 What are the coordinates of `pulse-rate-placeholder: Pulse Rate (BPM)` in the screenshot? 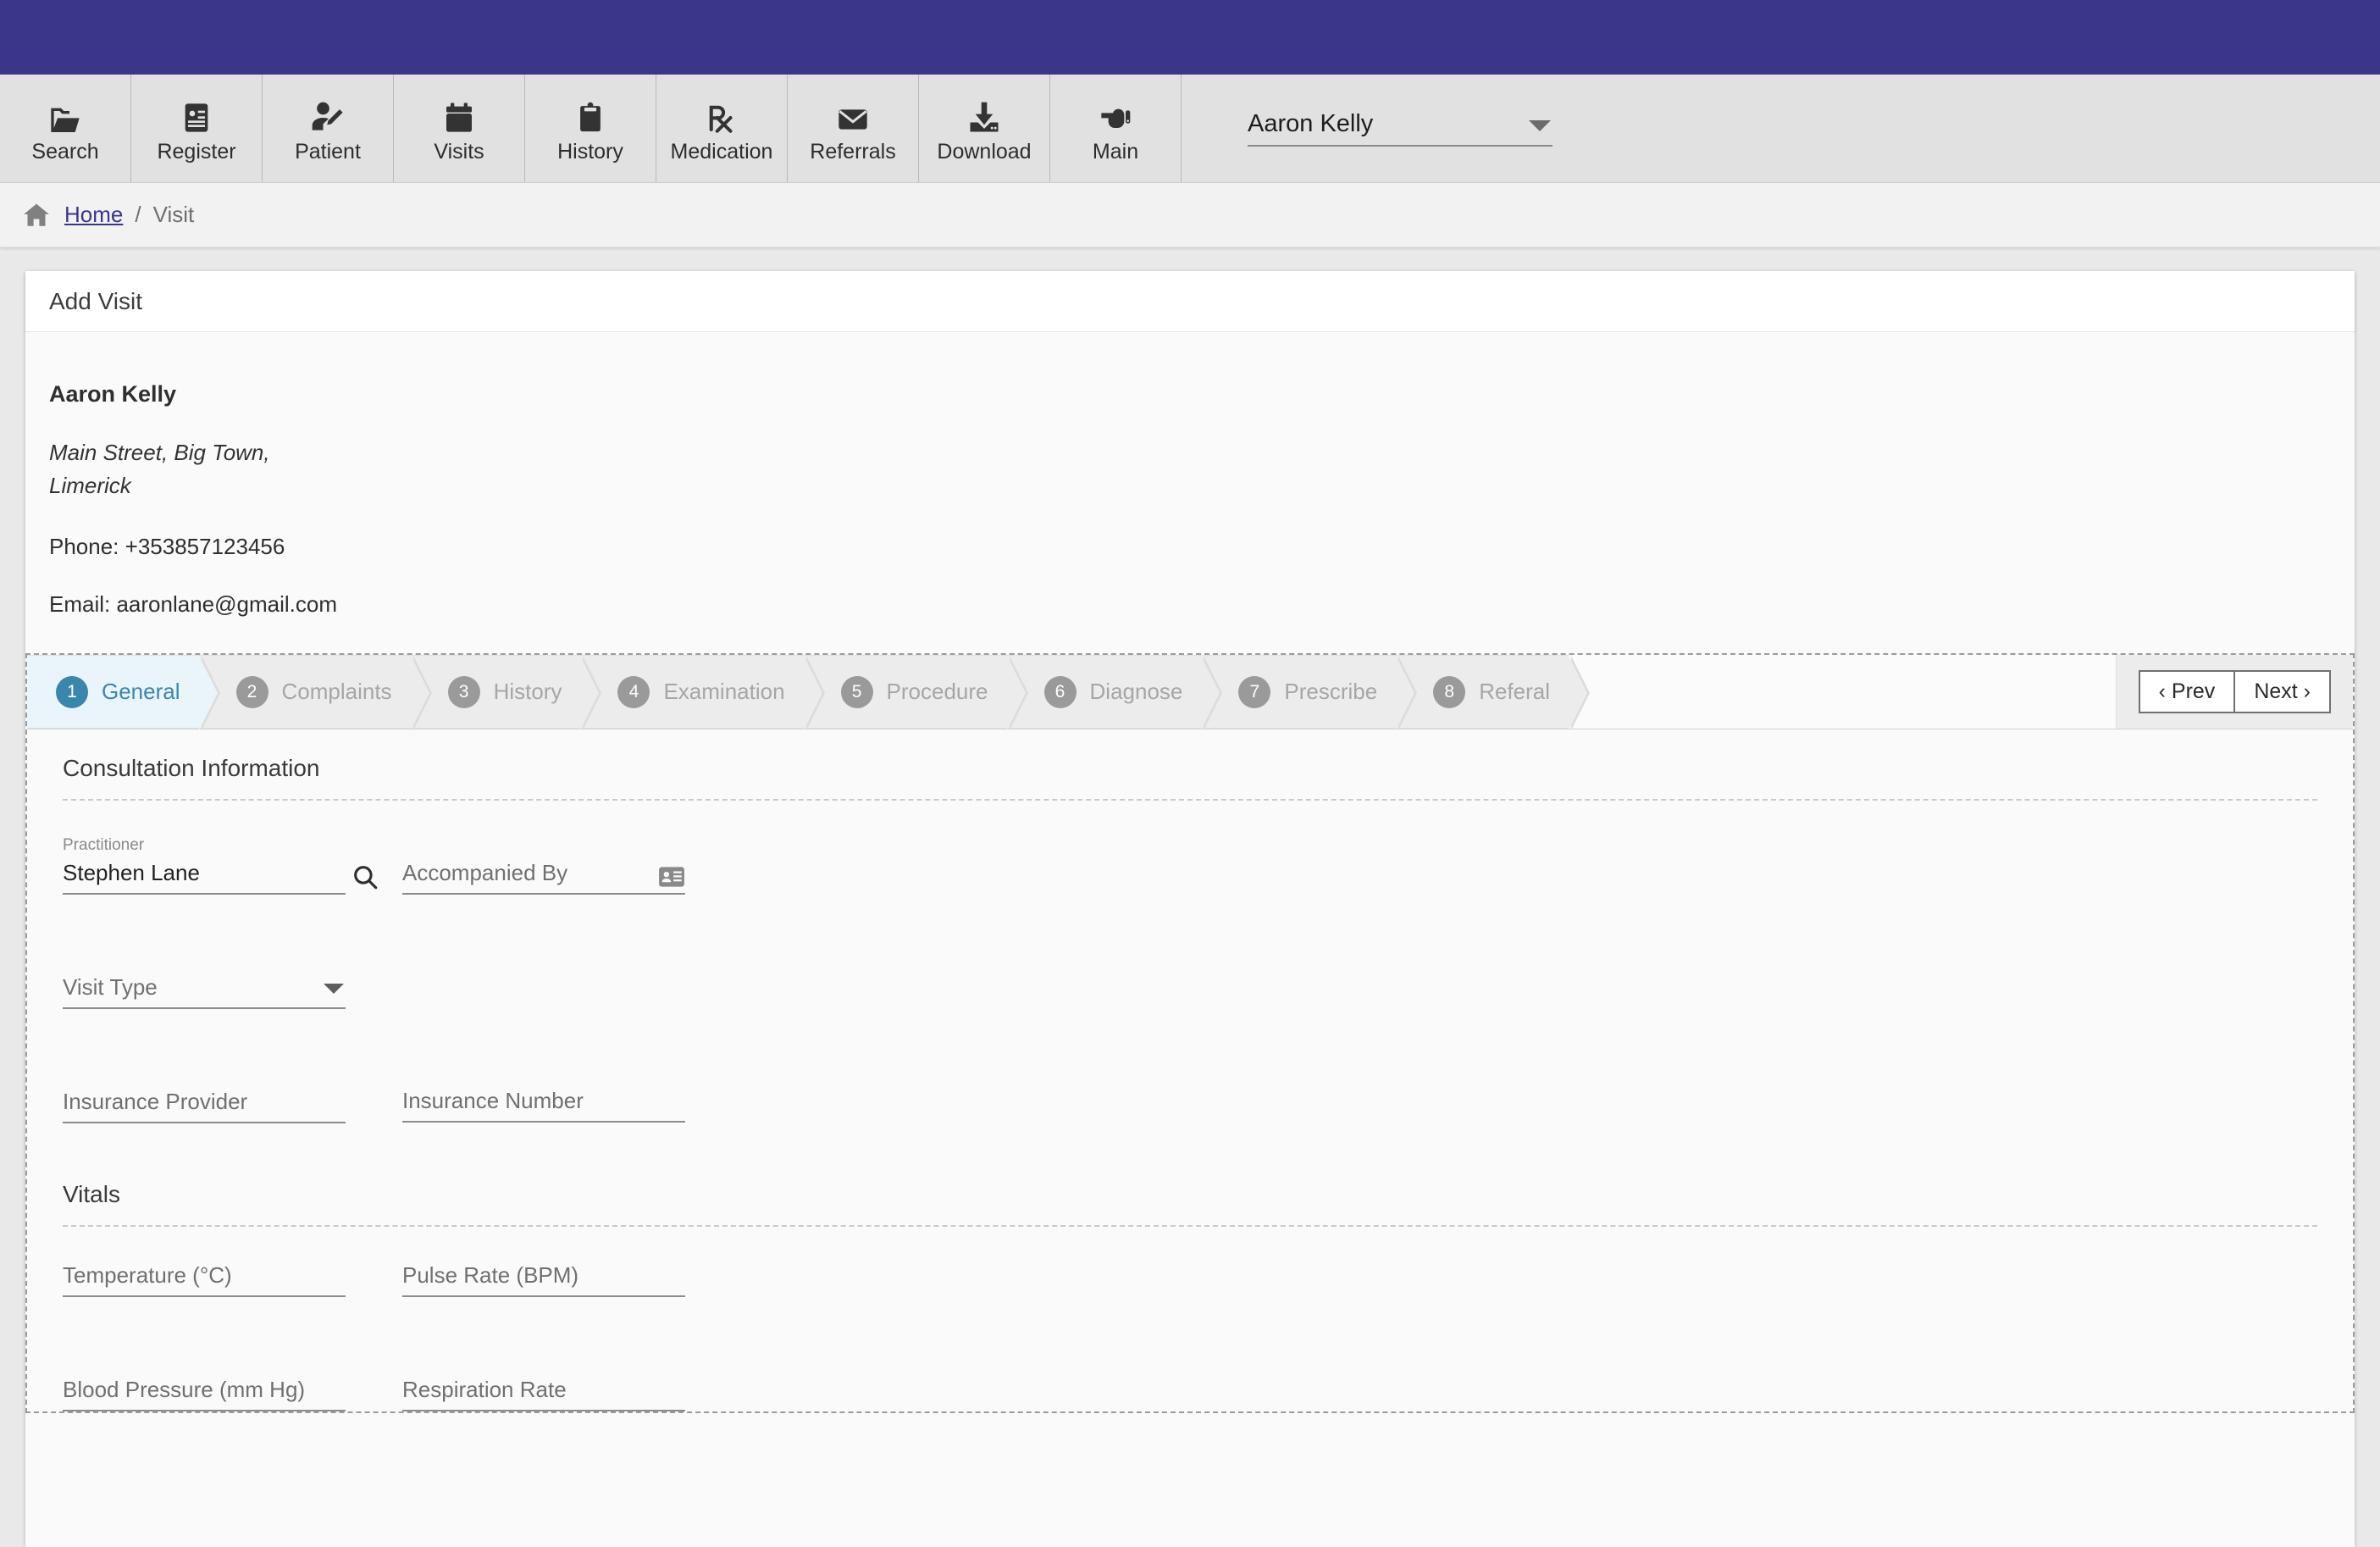 It's located at (490, 1275).